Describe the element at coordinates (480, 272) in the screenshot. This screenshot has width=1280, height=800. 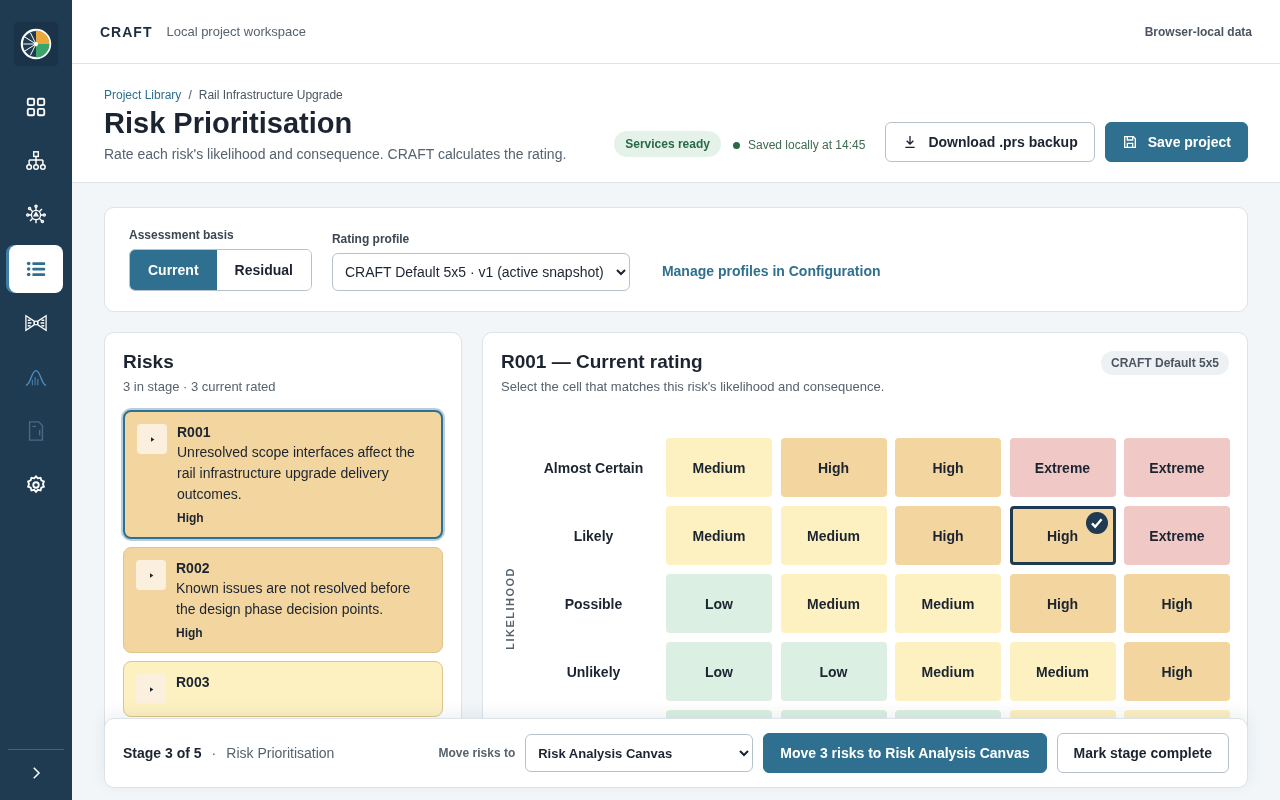
I see `profile-select: CRAFT Default 5x5 · v1 (active snapshot)` at that location.